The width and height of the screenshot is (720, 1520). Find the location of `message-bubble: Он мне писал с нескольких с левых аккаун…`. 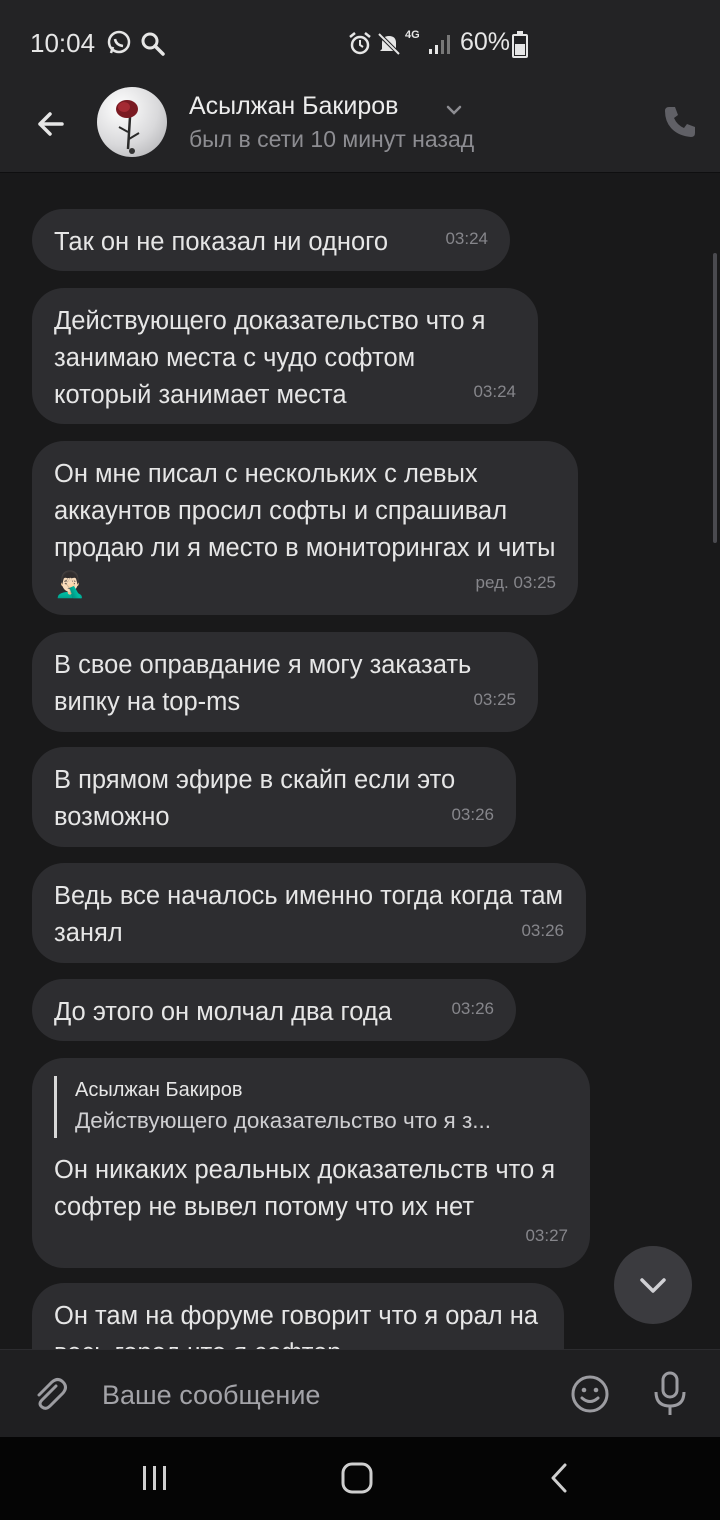

message-bubble: Он мне писал с нескольких с левых аккаун… is located at coordinates (305, 528).